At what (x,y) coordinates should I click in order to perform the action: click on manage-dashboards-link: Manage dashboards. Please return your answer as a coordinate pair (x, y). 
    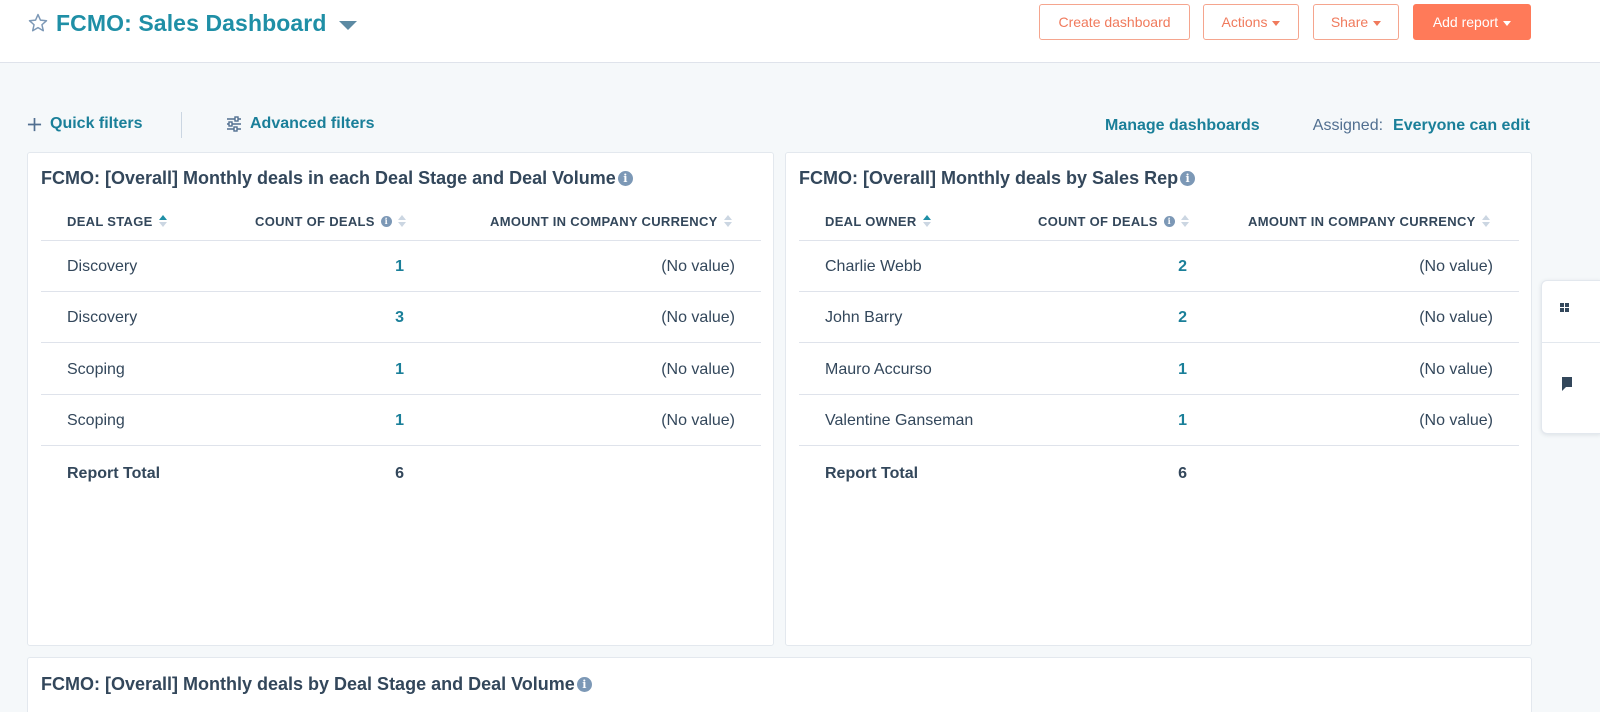
    Looking at the image, I should click on (1182, 126).